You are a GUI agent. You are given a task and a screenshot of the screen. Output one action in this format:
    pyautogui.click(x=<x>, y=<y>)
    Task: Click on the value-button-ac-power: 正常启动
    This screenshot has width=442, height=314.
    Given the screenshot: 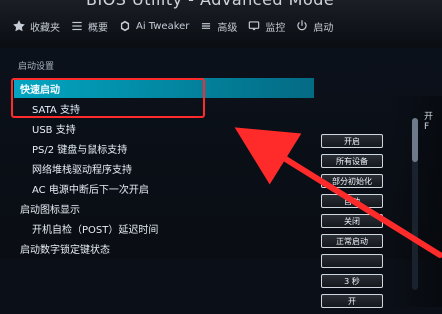 What is the action you would take?
    pyautogui.click(x=352, y=241)
    